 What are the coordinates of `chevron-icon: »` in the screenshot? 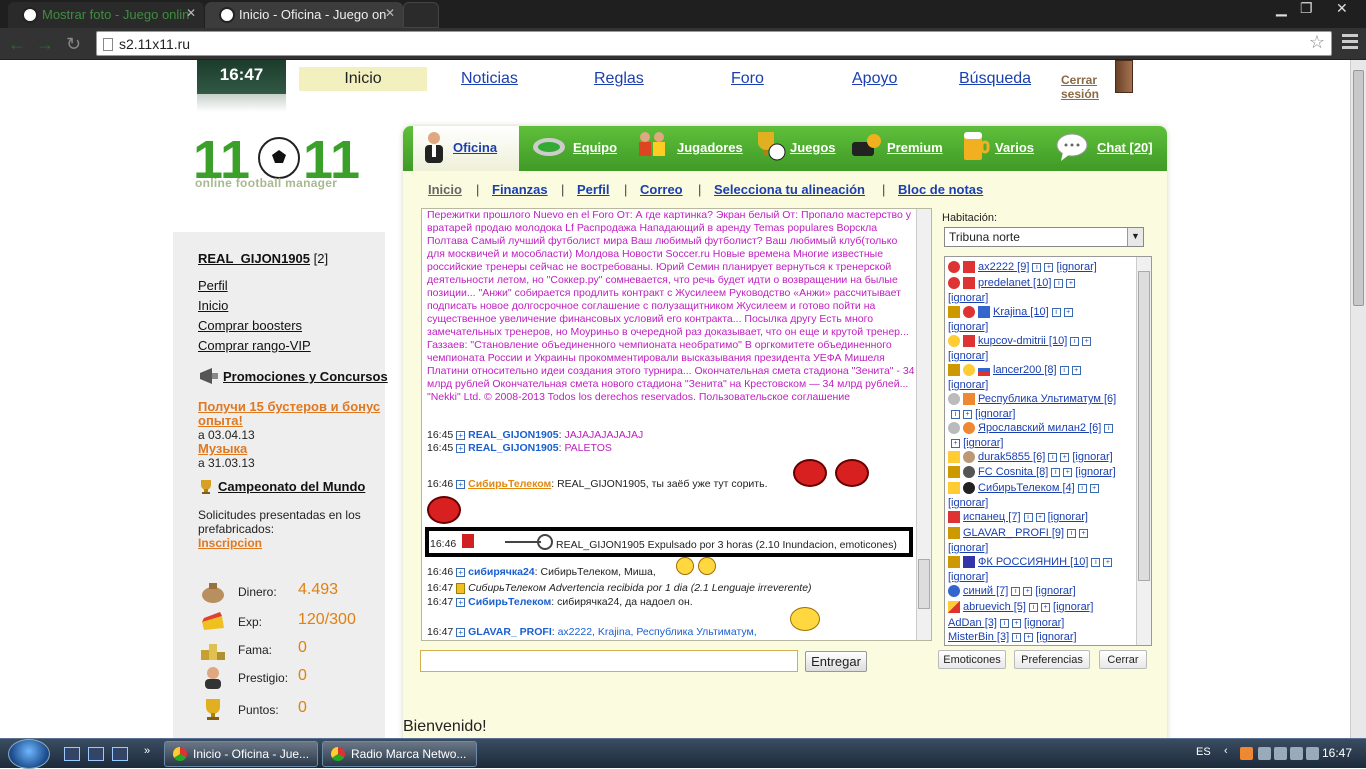 It's located at (147, 751).